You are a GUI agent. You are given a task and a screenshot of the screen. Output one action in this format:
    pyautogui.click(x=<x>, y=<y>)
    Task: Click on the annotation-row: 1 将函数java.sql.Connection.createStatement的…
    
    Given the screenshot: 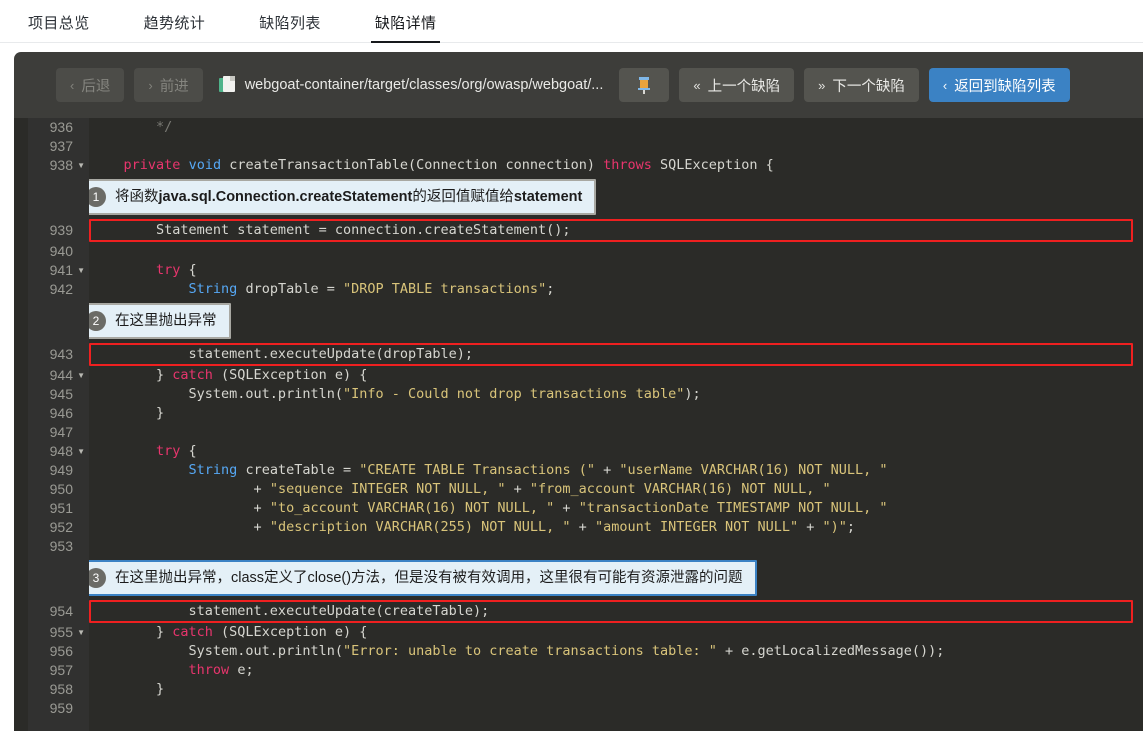 What is the action you would take?
    pyautogui.click(x=578, y=197)
    